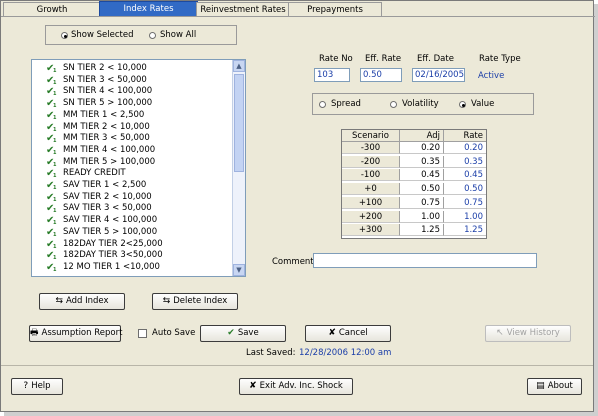  What do you see at coordinates (141, 35) in the screenshot?
I see `show-filter-group: Show Selected Show All` at bounding box center [141, 35].